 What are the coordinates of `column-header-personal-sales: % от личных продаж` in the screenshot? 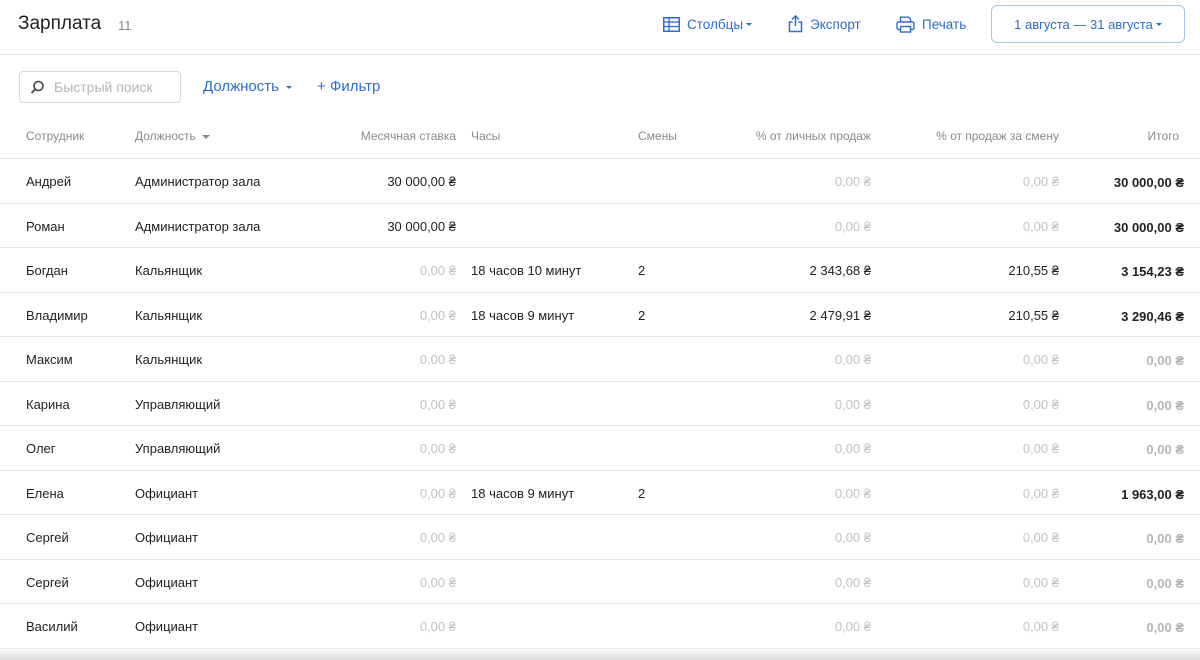 It's located at (813, 136).